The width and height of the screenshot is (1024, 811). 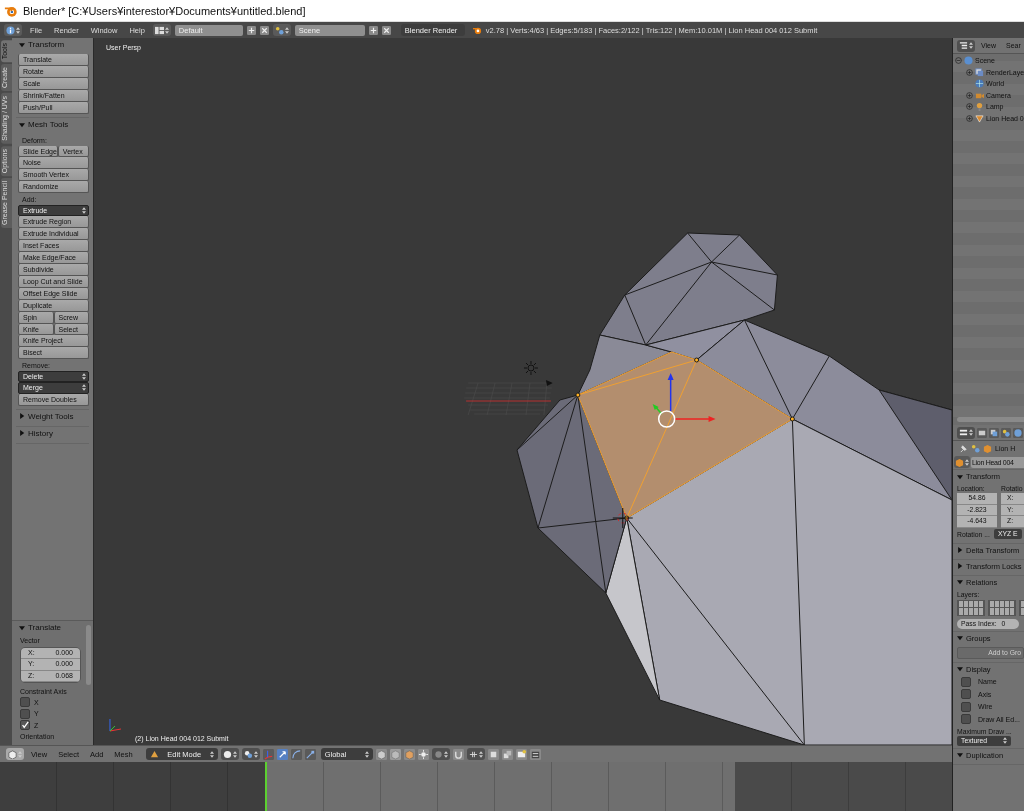 I want to click on mesh-triangle-icon, so click(x=979, y=118).